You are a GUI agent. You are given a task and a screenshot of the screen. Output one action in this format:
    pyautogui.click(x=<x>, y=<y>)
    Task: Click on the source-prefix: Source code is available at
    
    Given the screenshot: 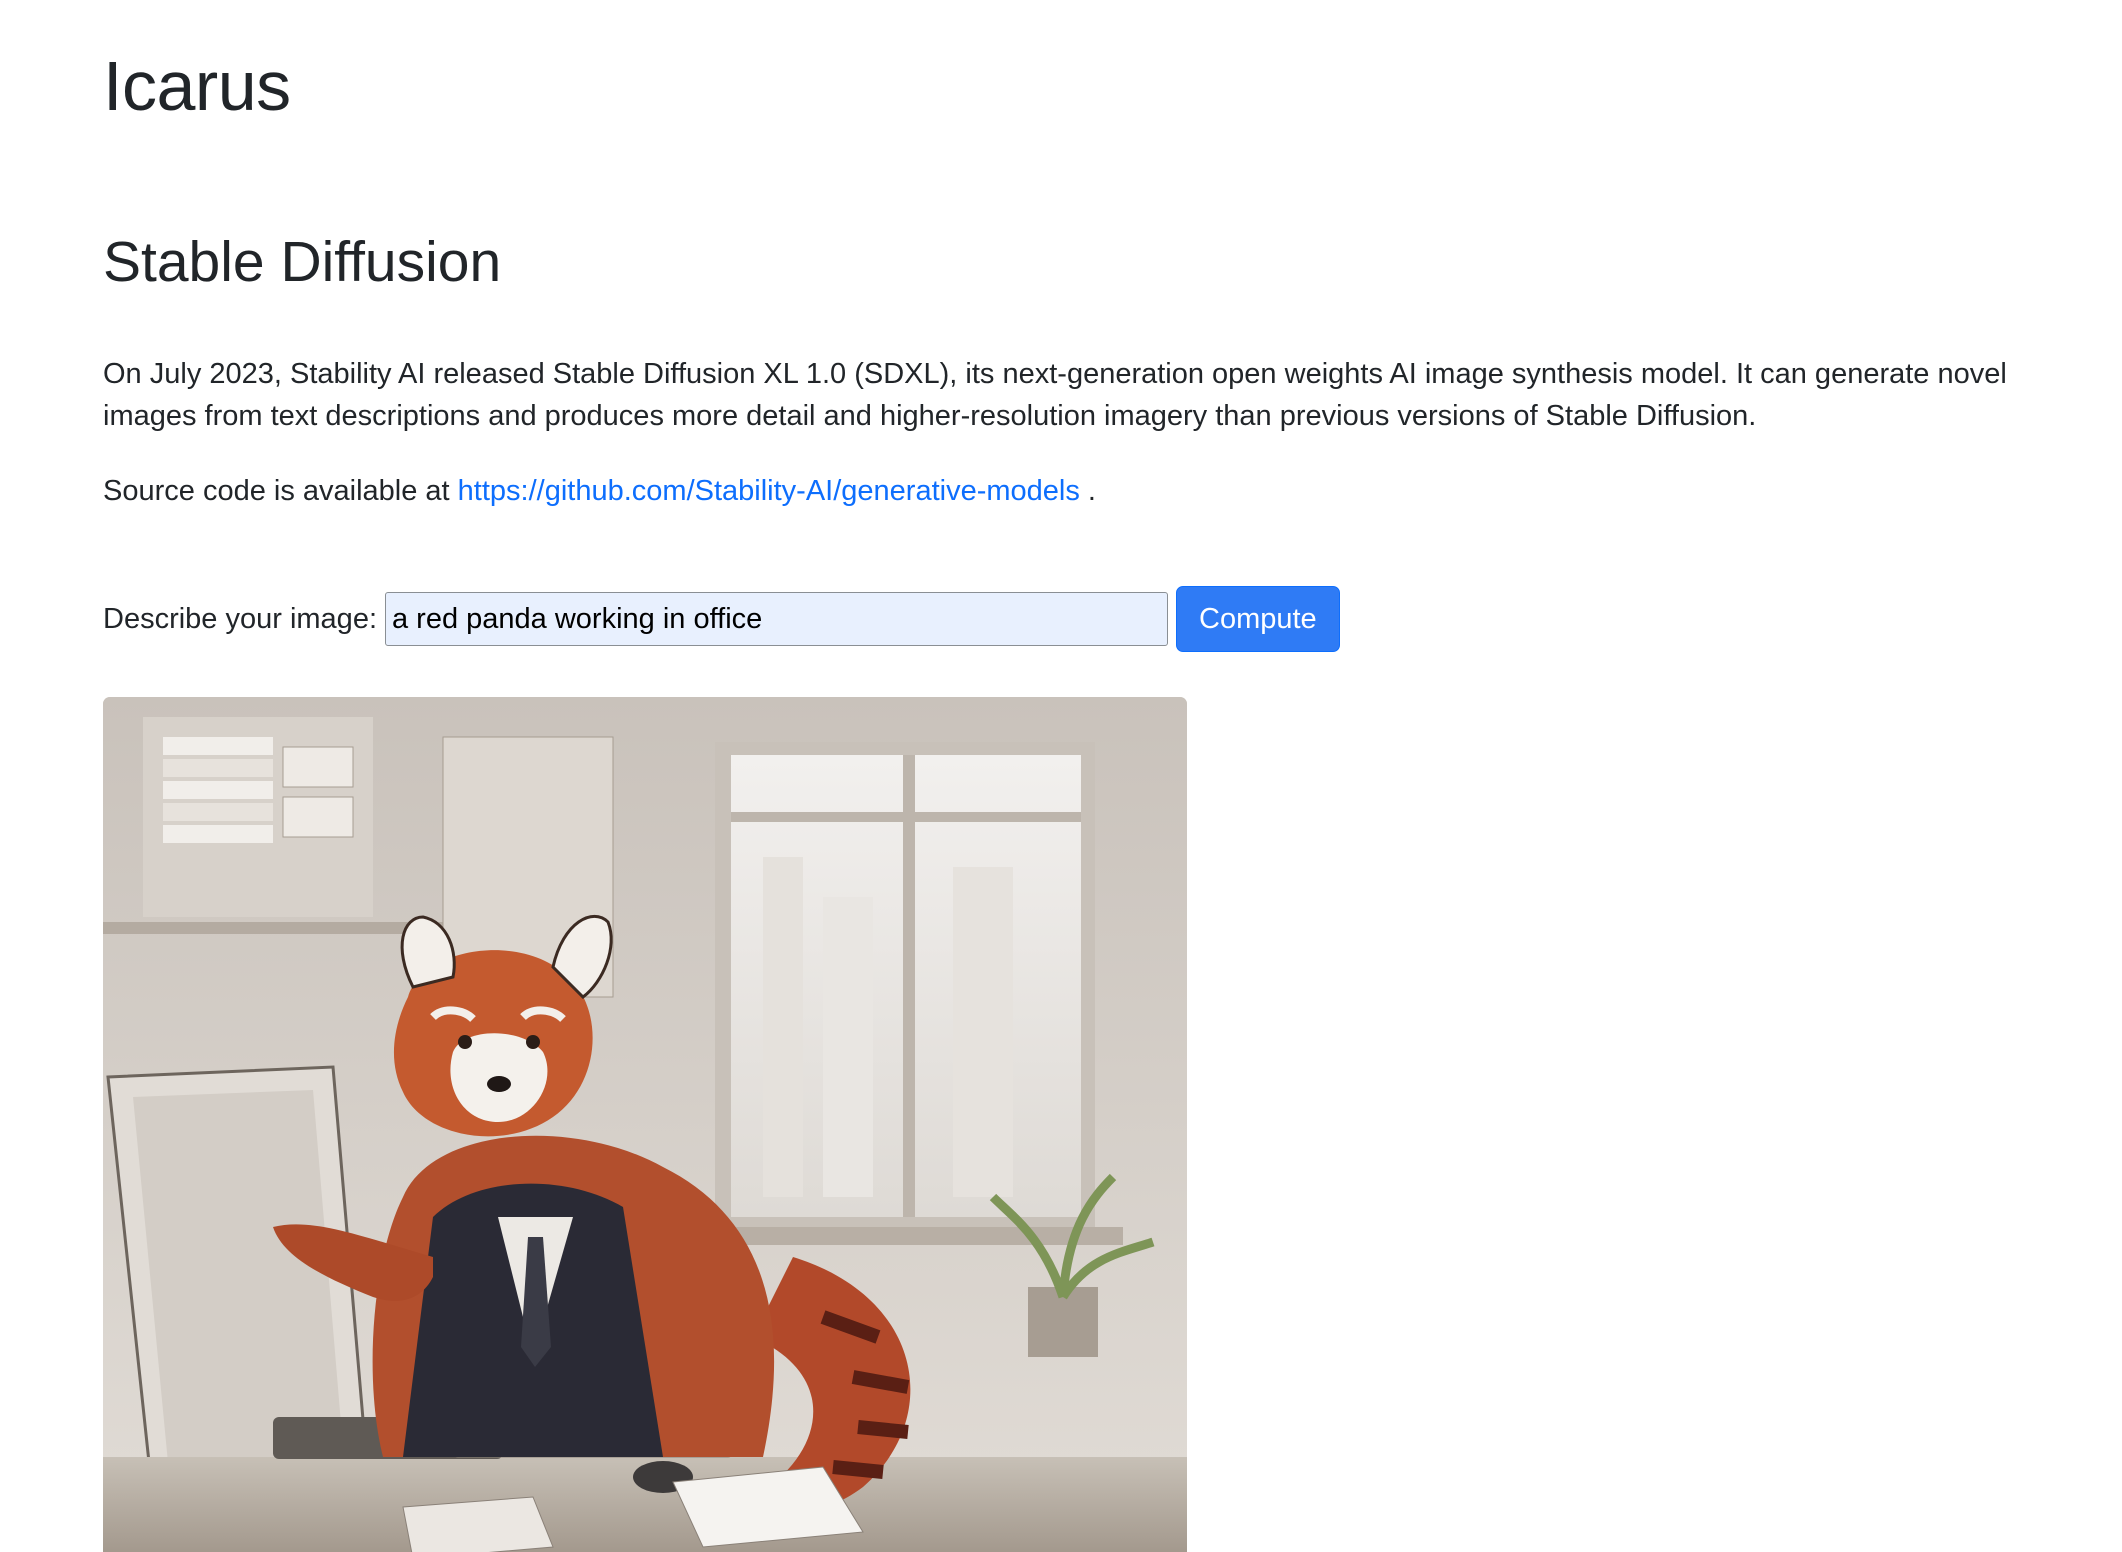 What is the action you would take?
    pyautogui.click(x=276, y=491)
    